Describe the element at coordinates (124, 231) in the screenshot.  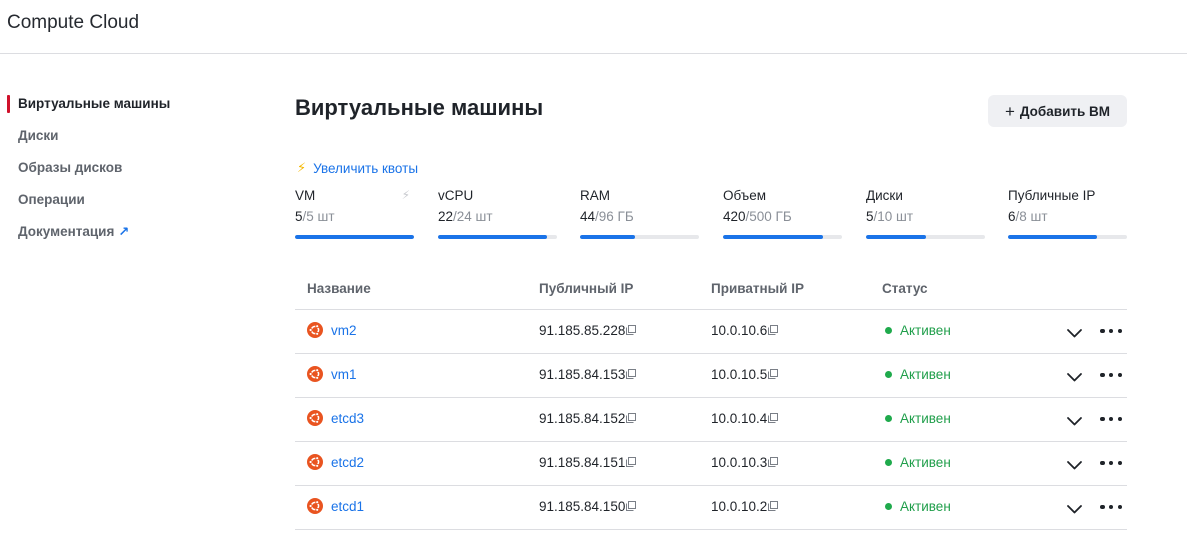
I see `external-link-icon: ↗` at that location.